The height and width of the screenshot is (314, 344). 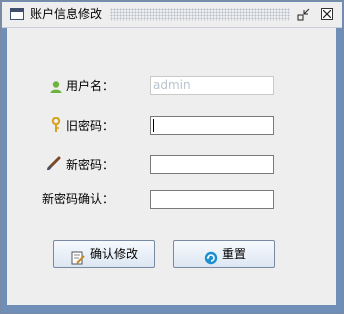 I want to click on old-password-label: 旧密码：, so click(x=90, y=126).